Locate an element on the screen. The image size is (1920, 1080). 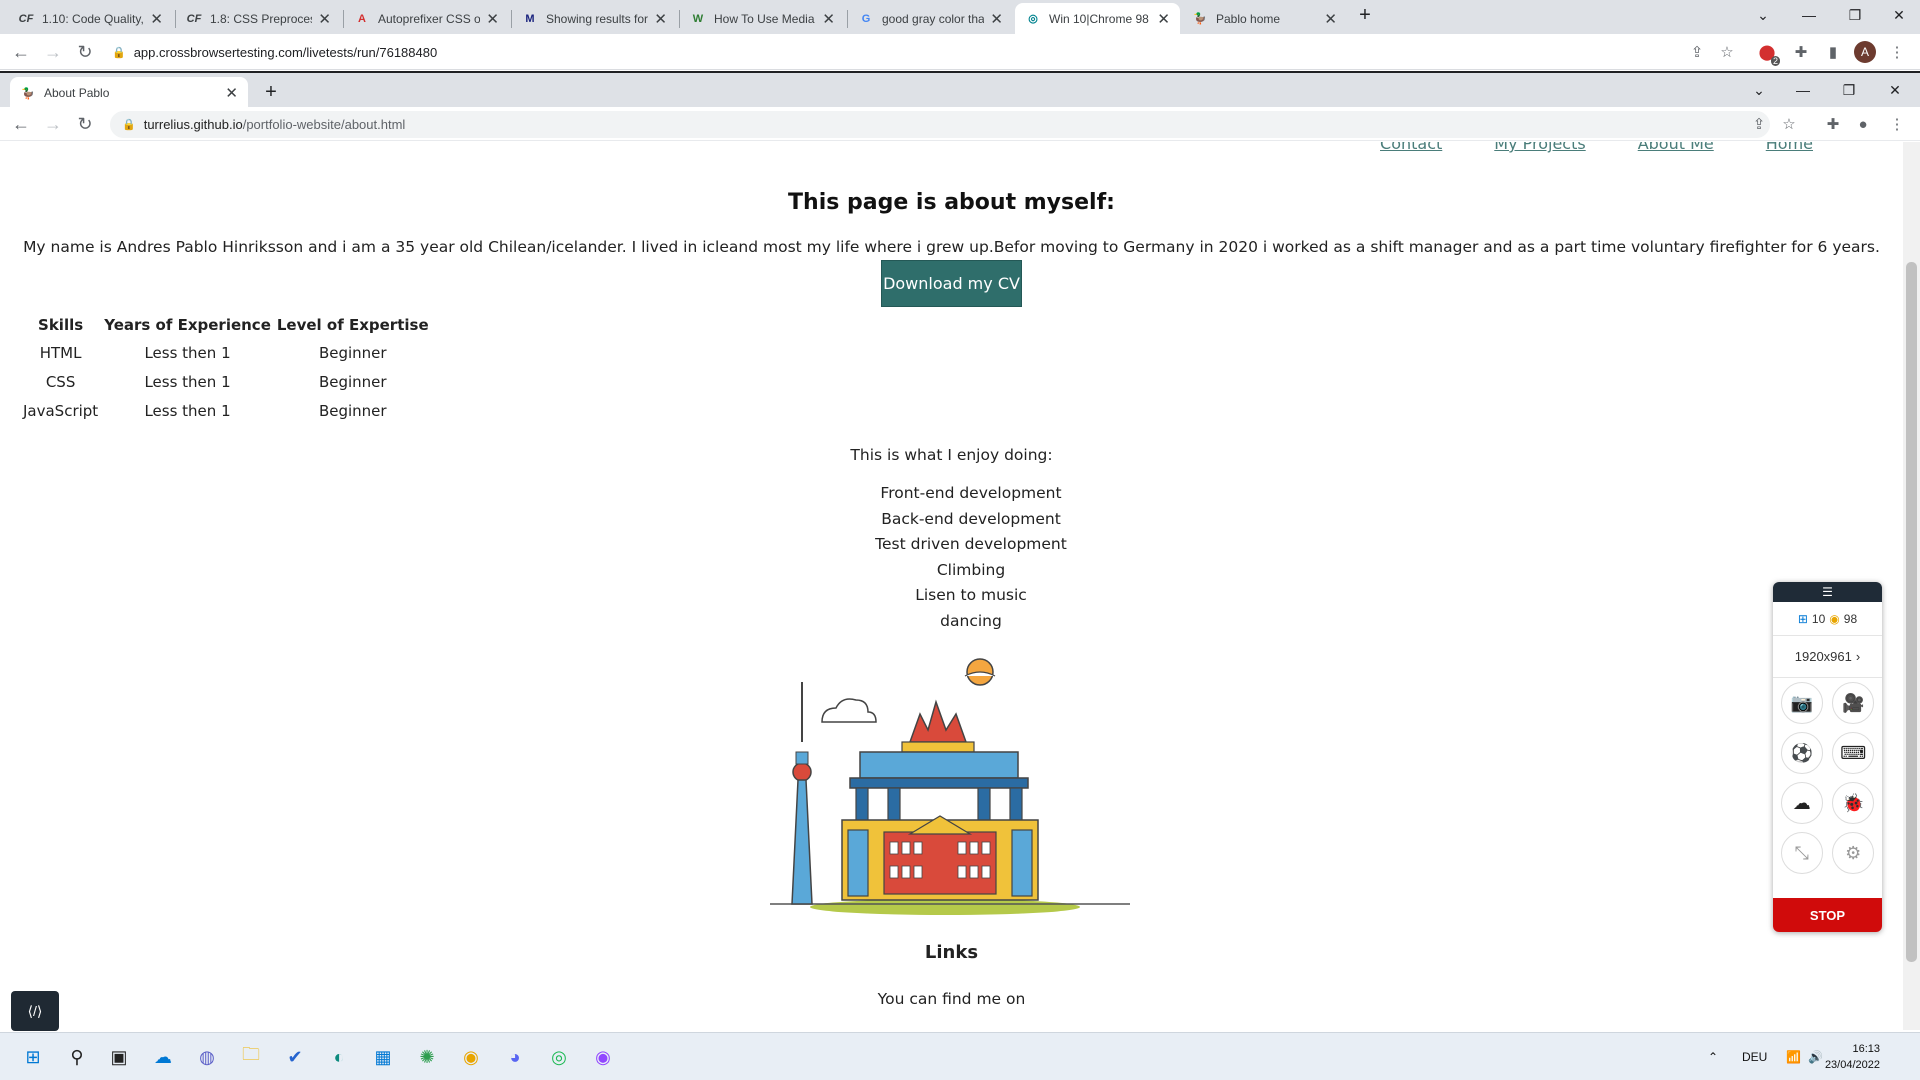
camera-icon: 📷 is located at coordinates (1801, 703).